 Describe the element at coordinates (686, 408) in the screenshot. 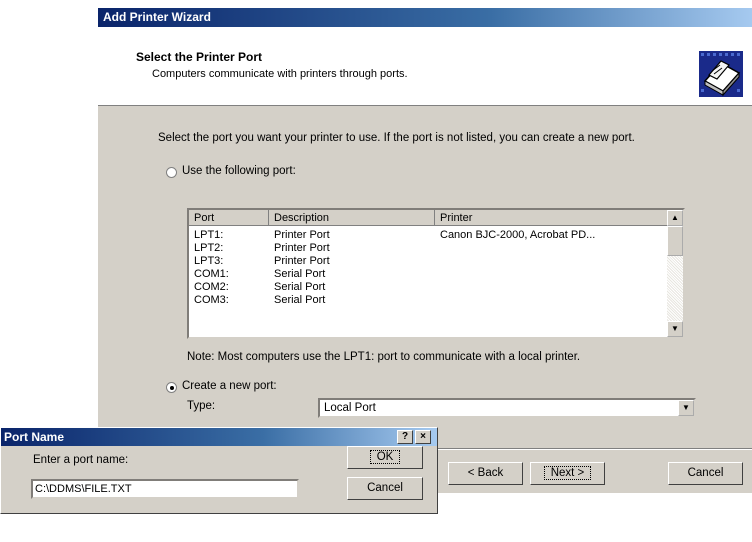

I see `chevron-down-icon: ▼` at that location.